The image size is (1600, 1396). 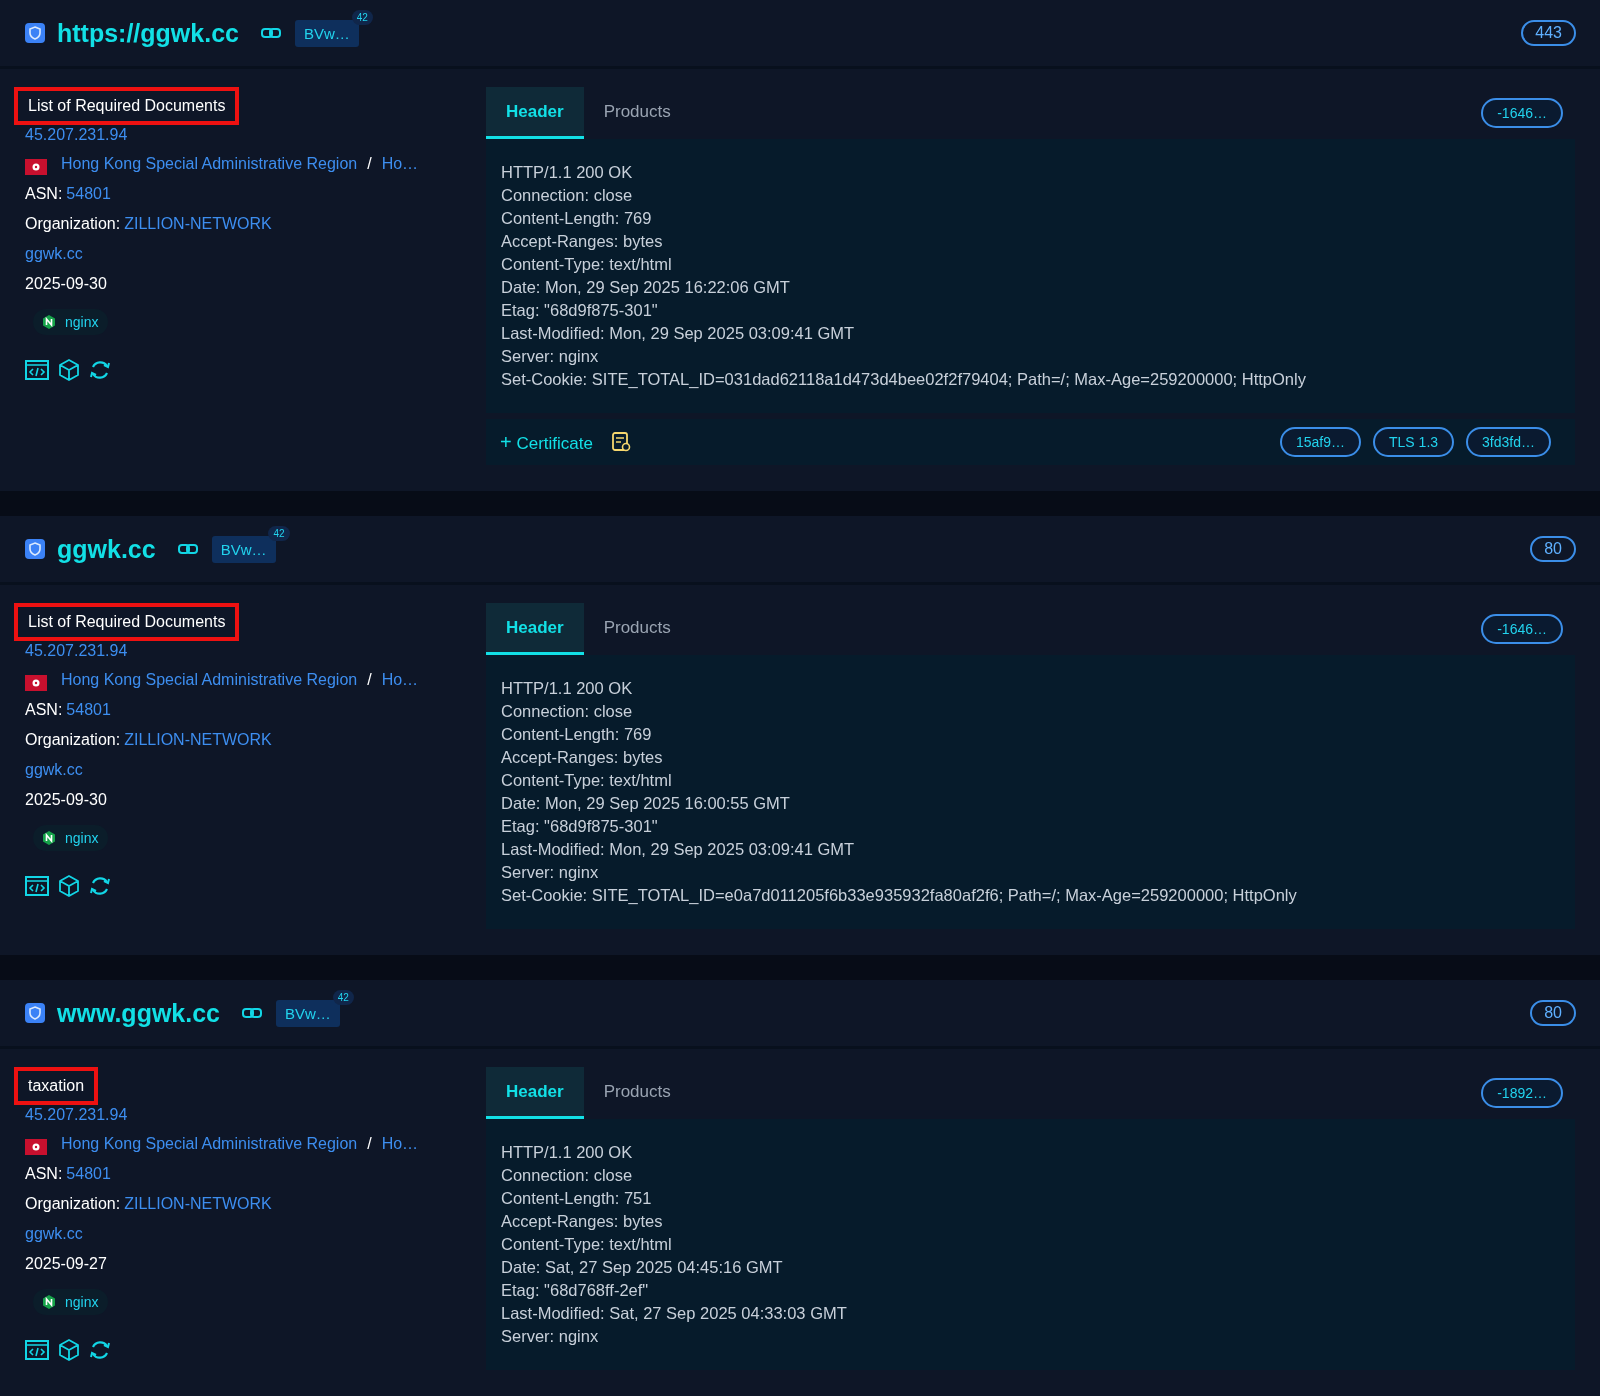 What do you see at coordinates (66, 284) in the screenshot?
I see `date-text: 2025-09-30` at bounding box center [66, 284].